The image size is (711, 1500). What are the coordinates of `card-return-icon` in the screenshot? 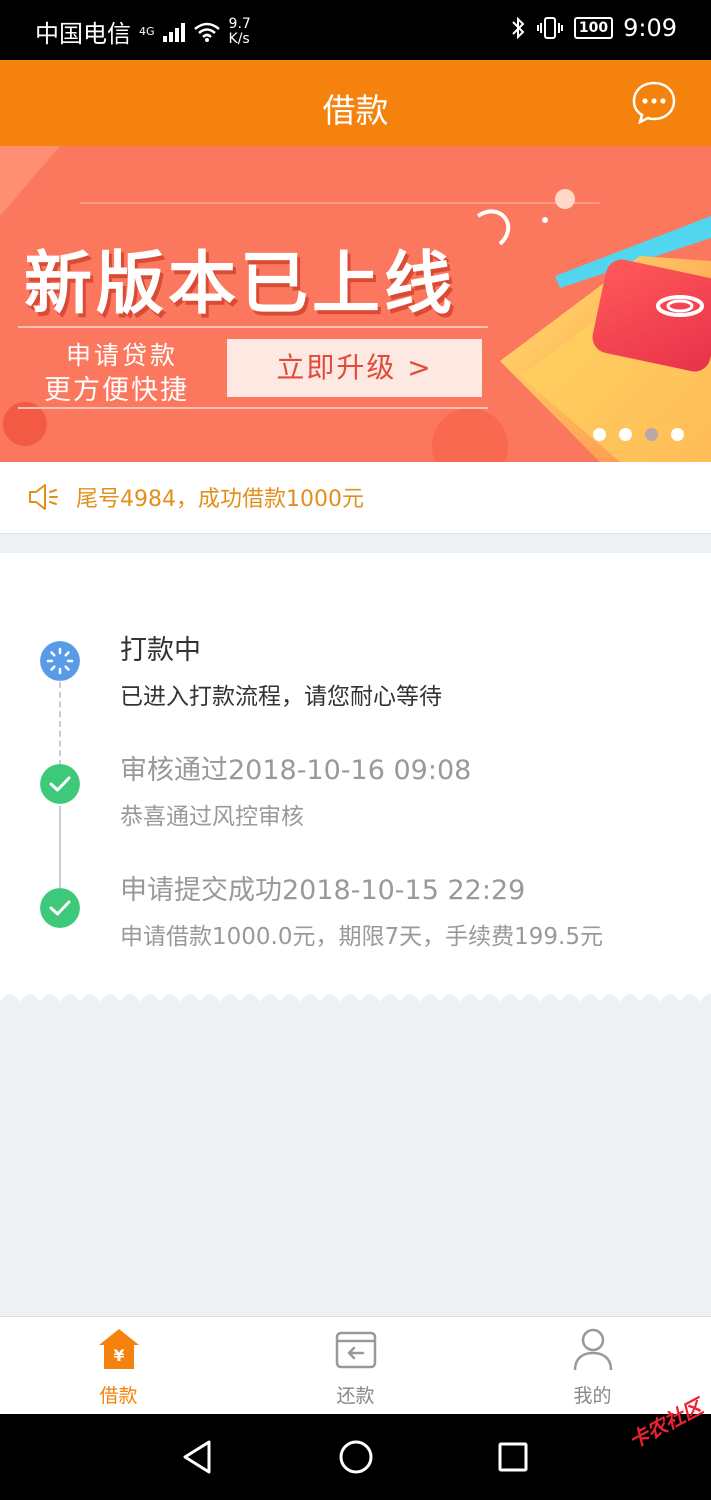 It's located at (356, 1350).